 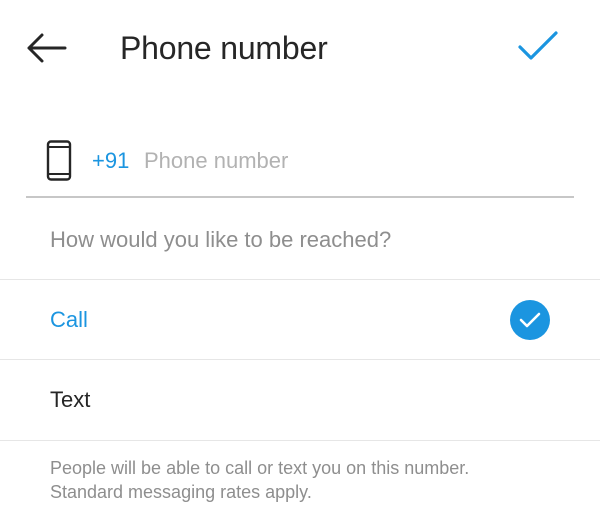 I want to click on divider, so click(x=300, y=440).